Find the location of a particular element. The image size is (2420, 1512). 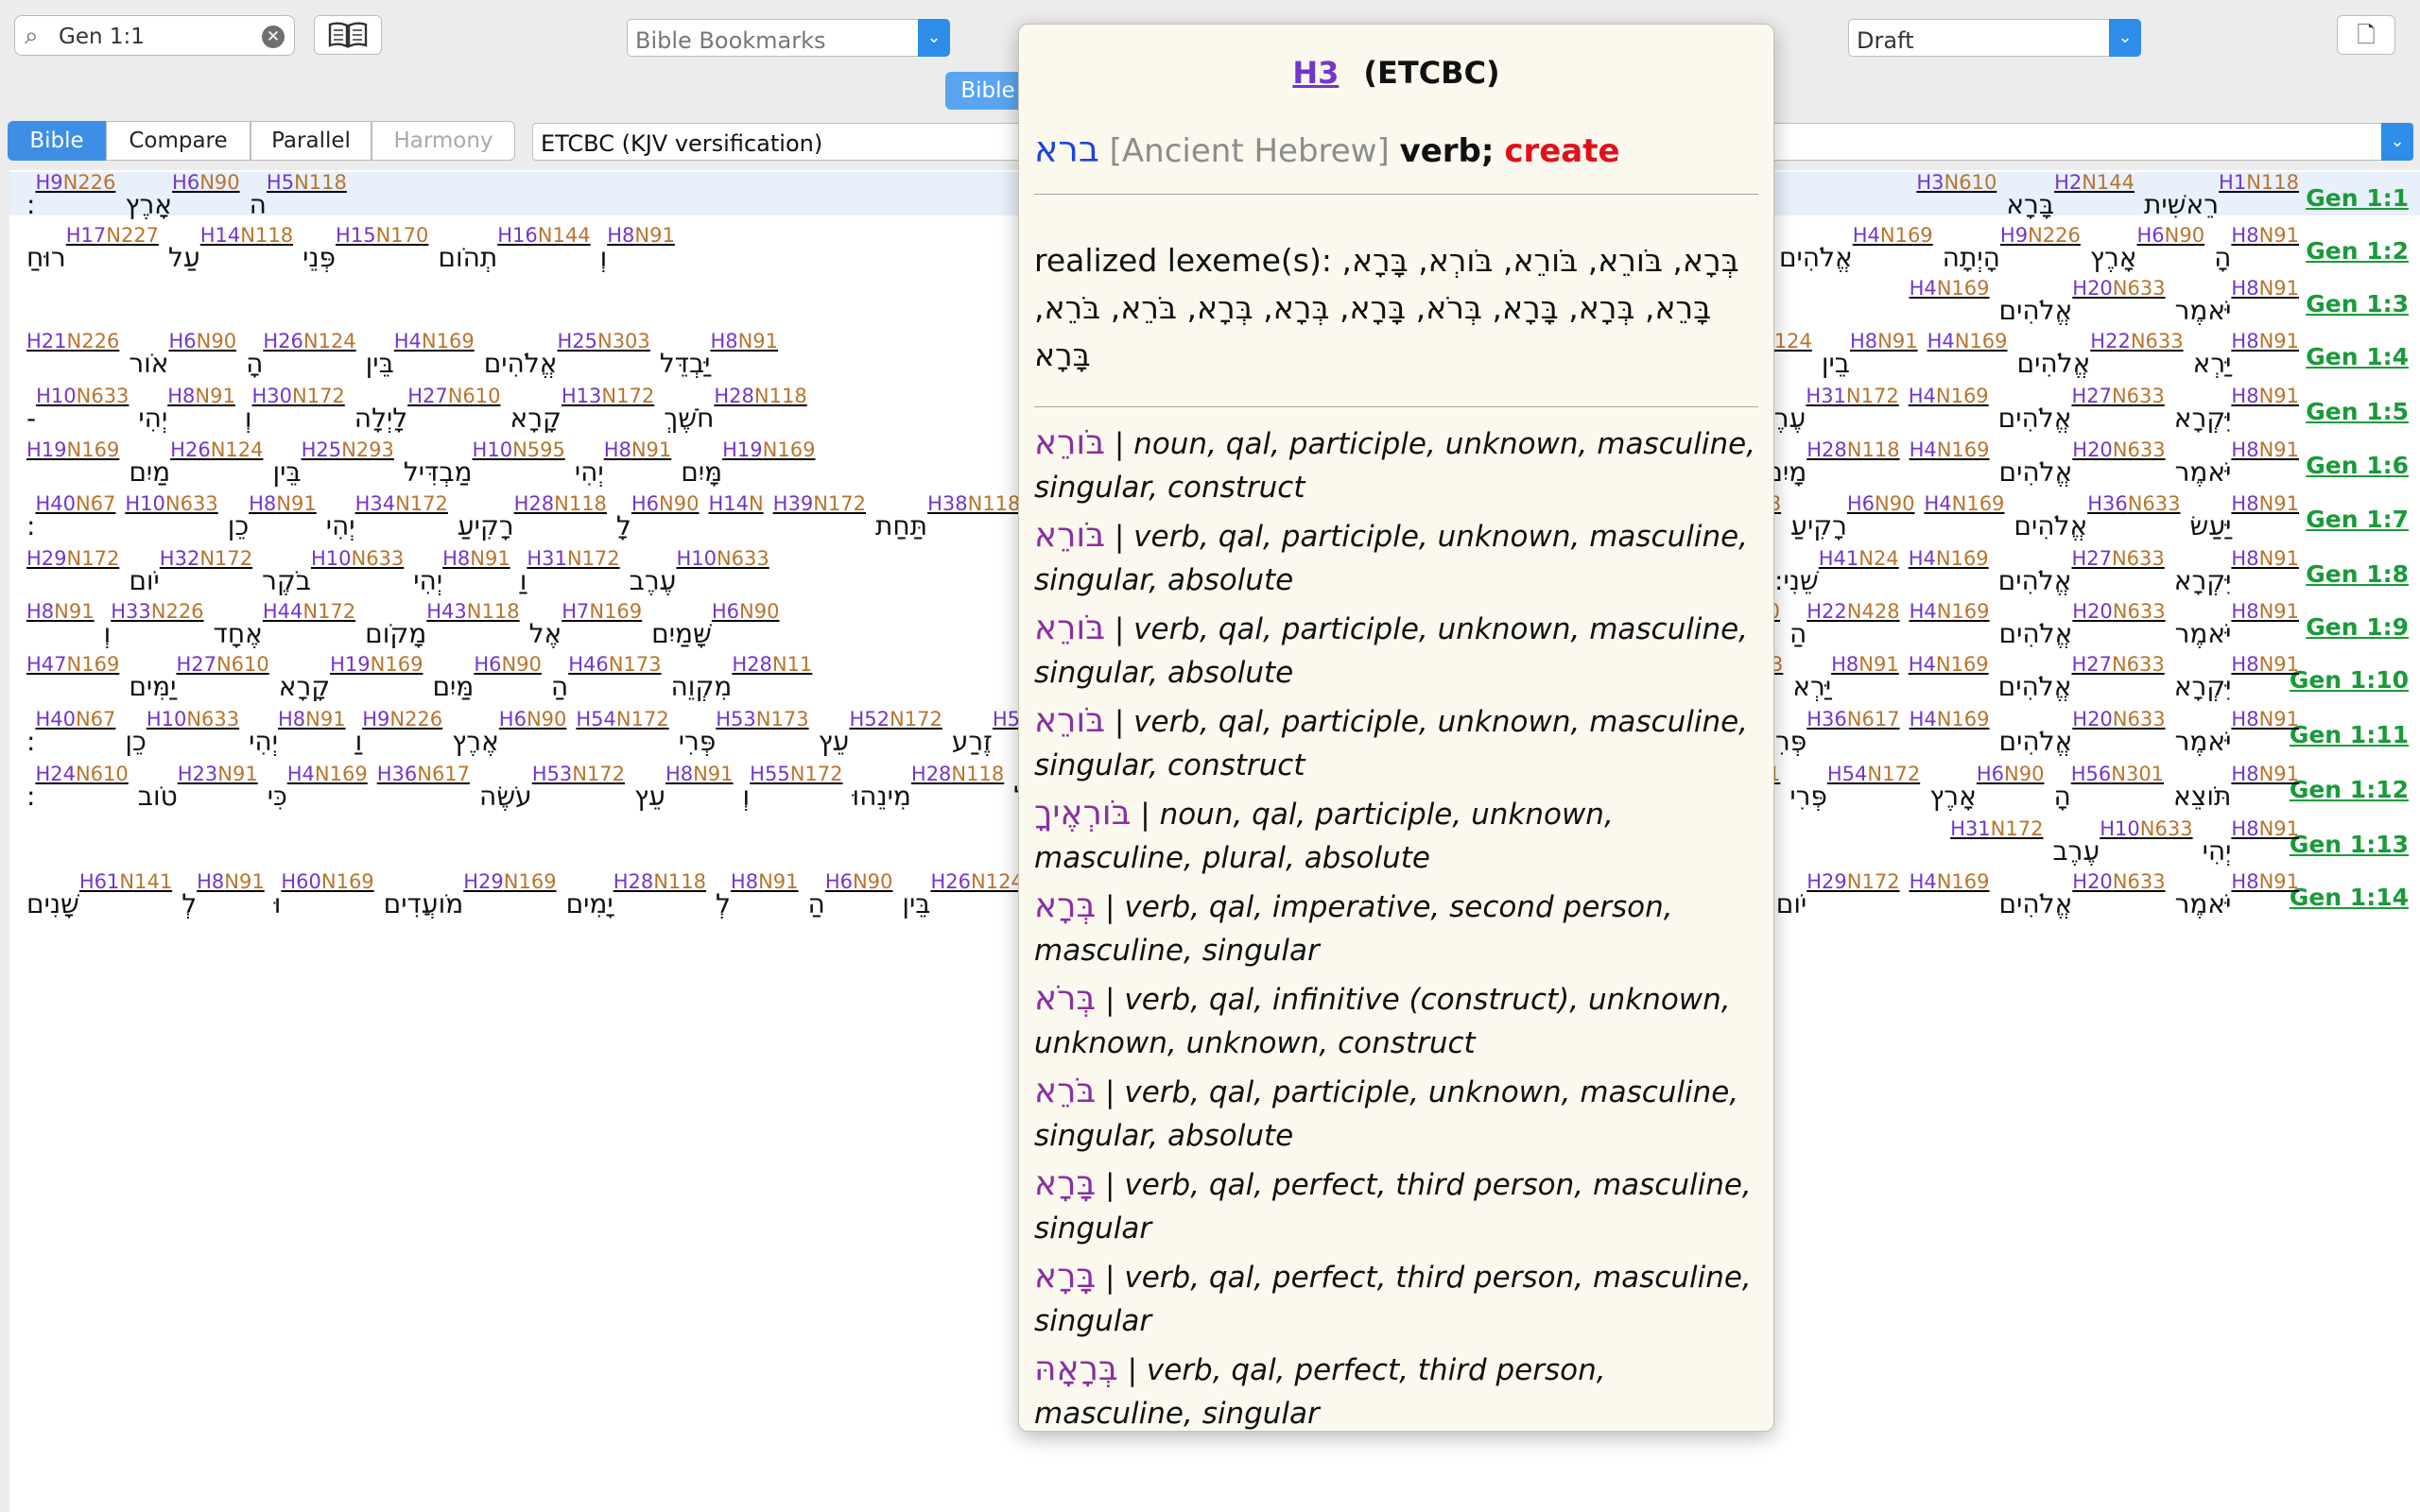

hebrew-word: בָּרָא is located at coordinates (2030, 204).